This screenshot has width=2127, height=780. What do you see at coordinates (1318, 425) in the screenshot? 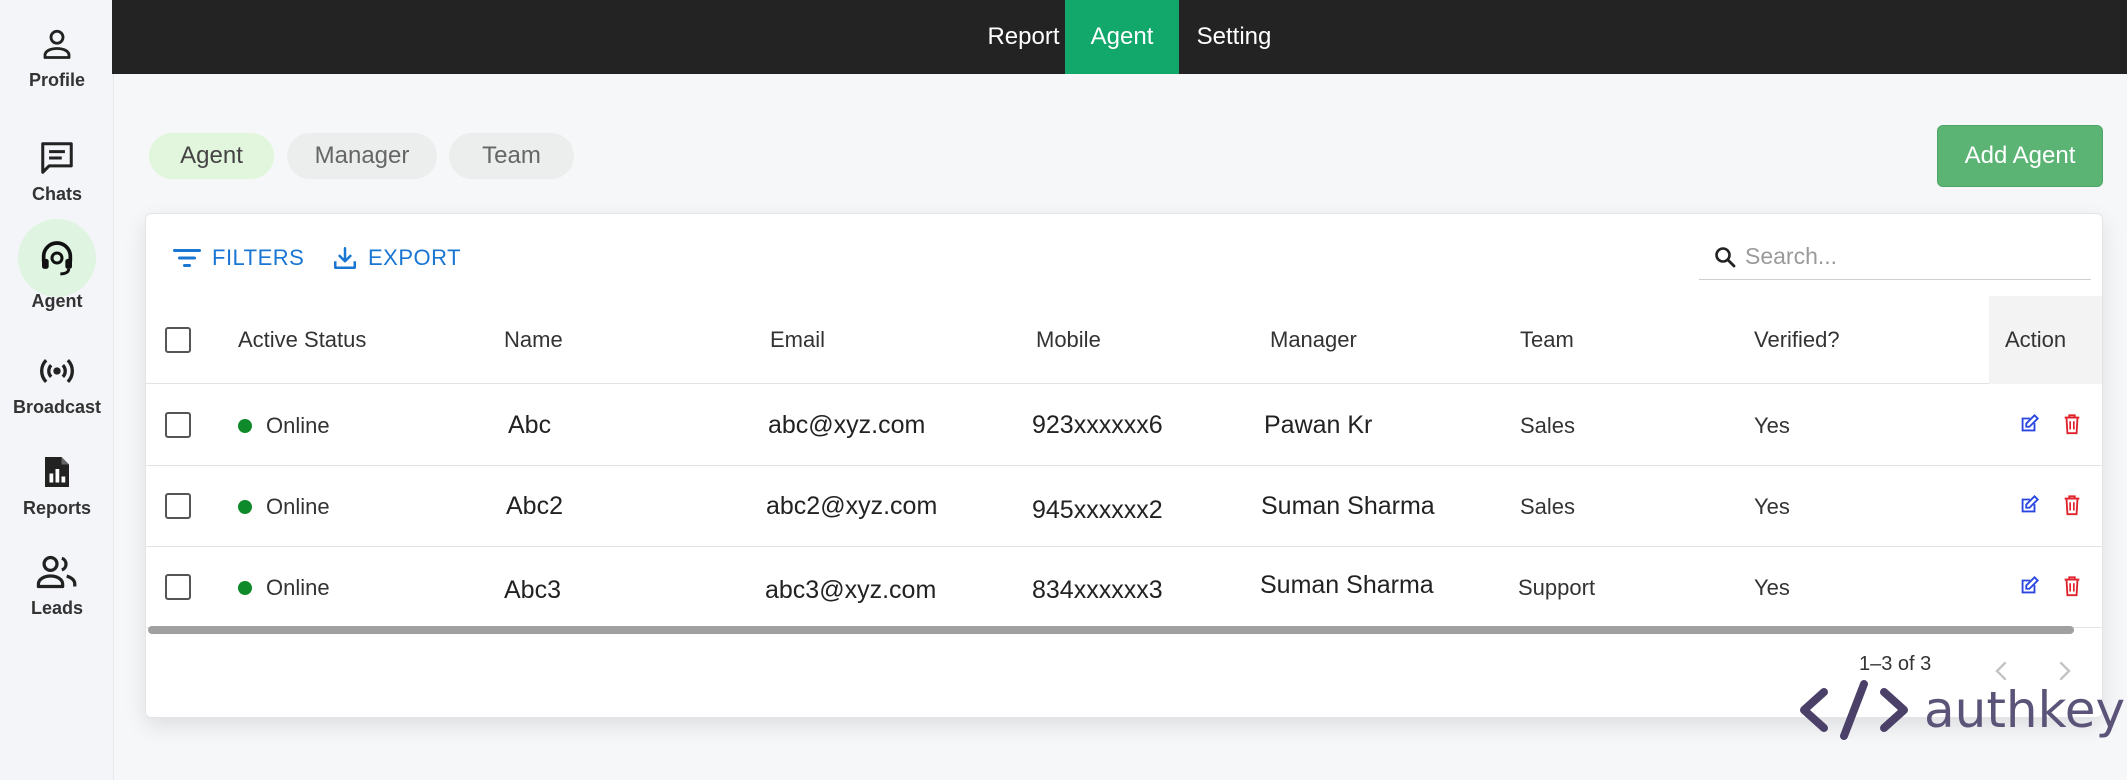
I see `manager-cell: Pawan Kr` at bounding box center [1318, 425].